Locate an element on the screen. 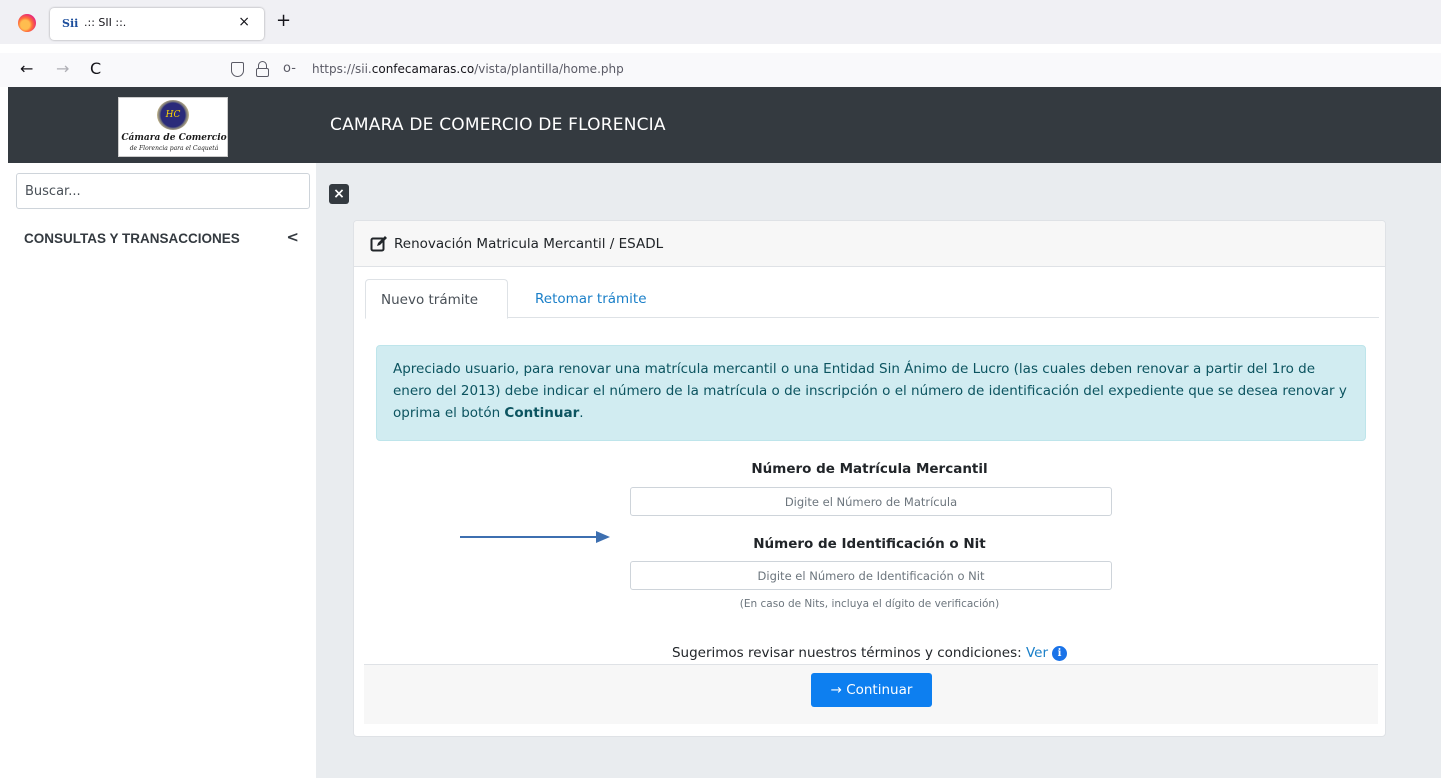  back-button: ← is located at coordinates (26, 69).